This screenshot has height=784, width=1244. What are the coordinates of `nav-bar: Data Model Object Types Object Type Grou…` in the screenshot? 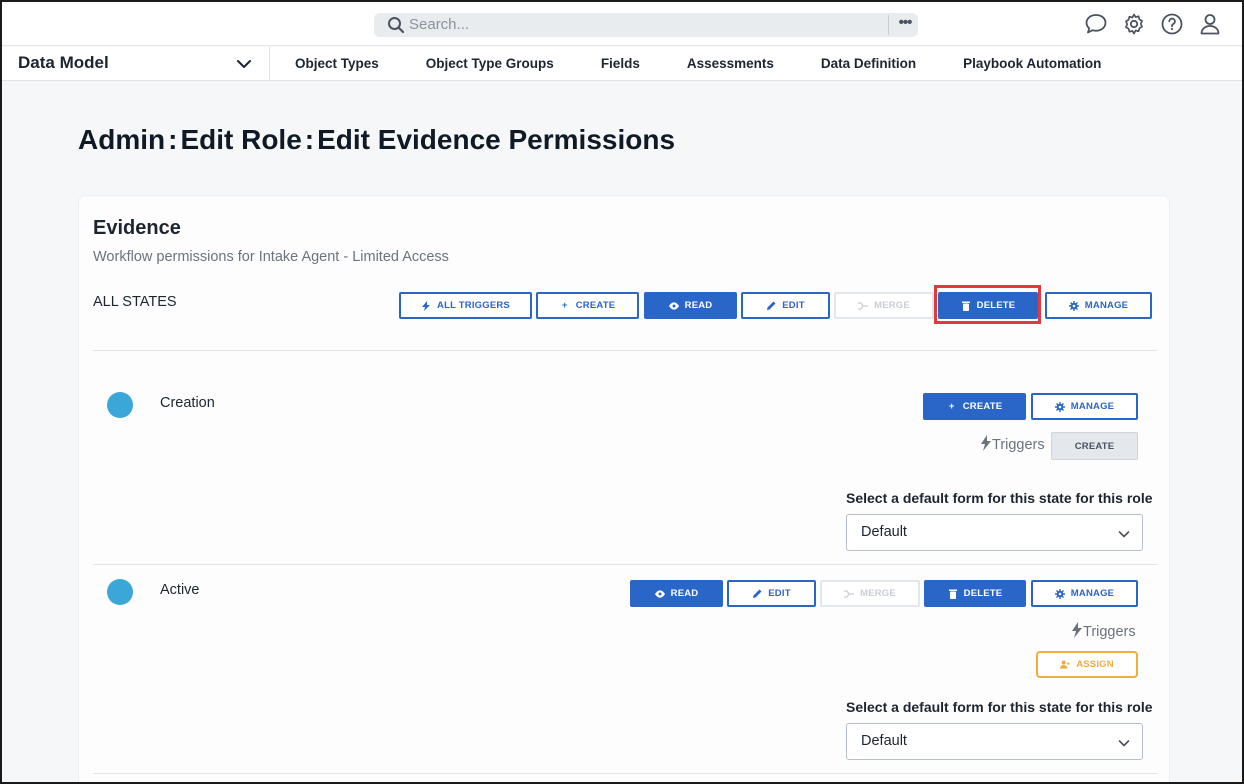 It's located at (622, 64).